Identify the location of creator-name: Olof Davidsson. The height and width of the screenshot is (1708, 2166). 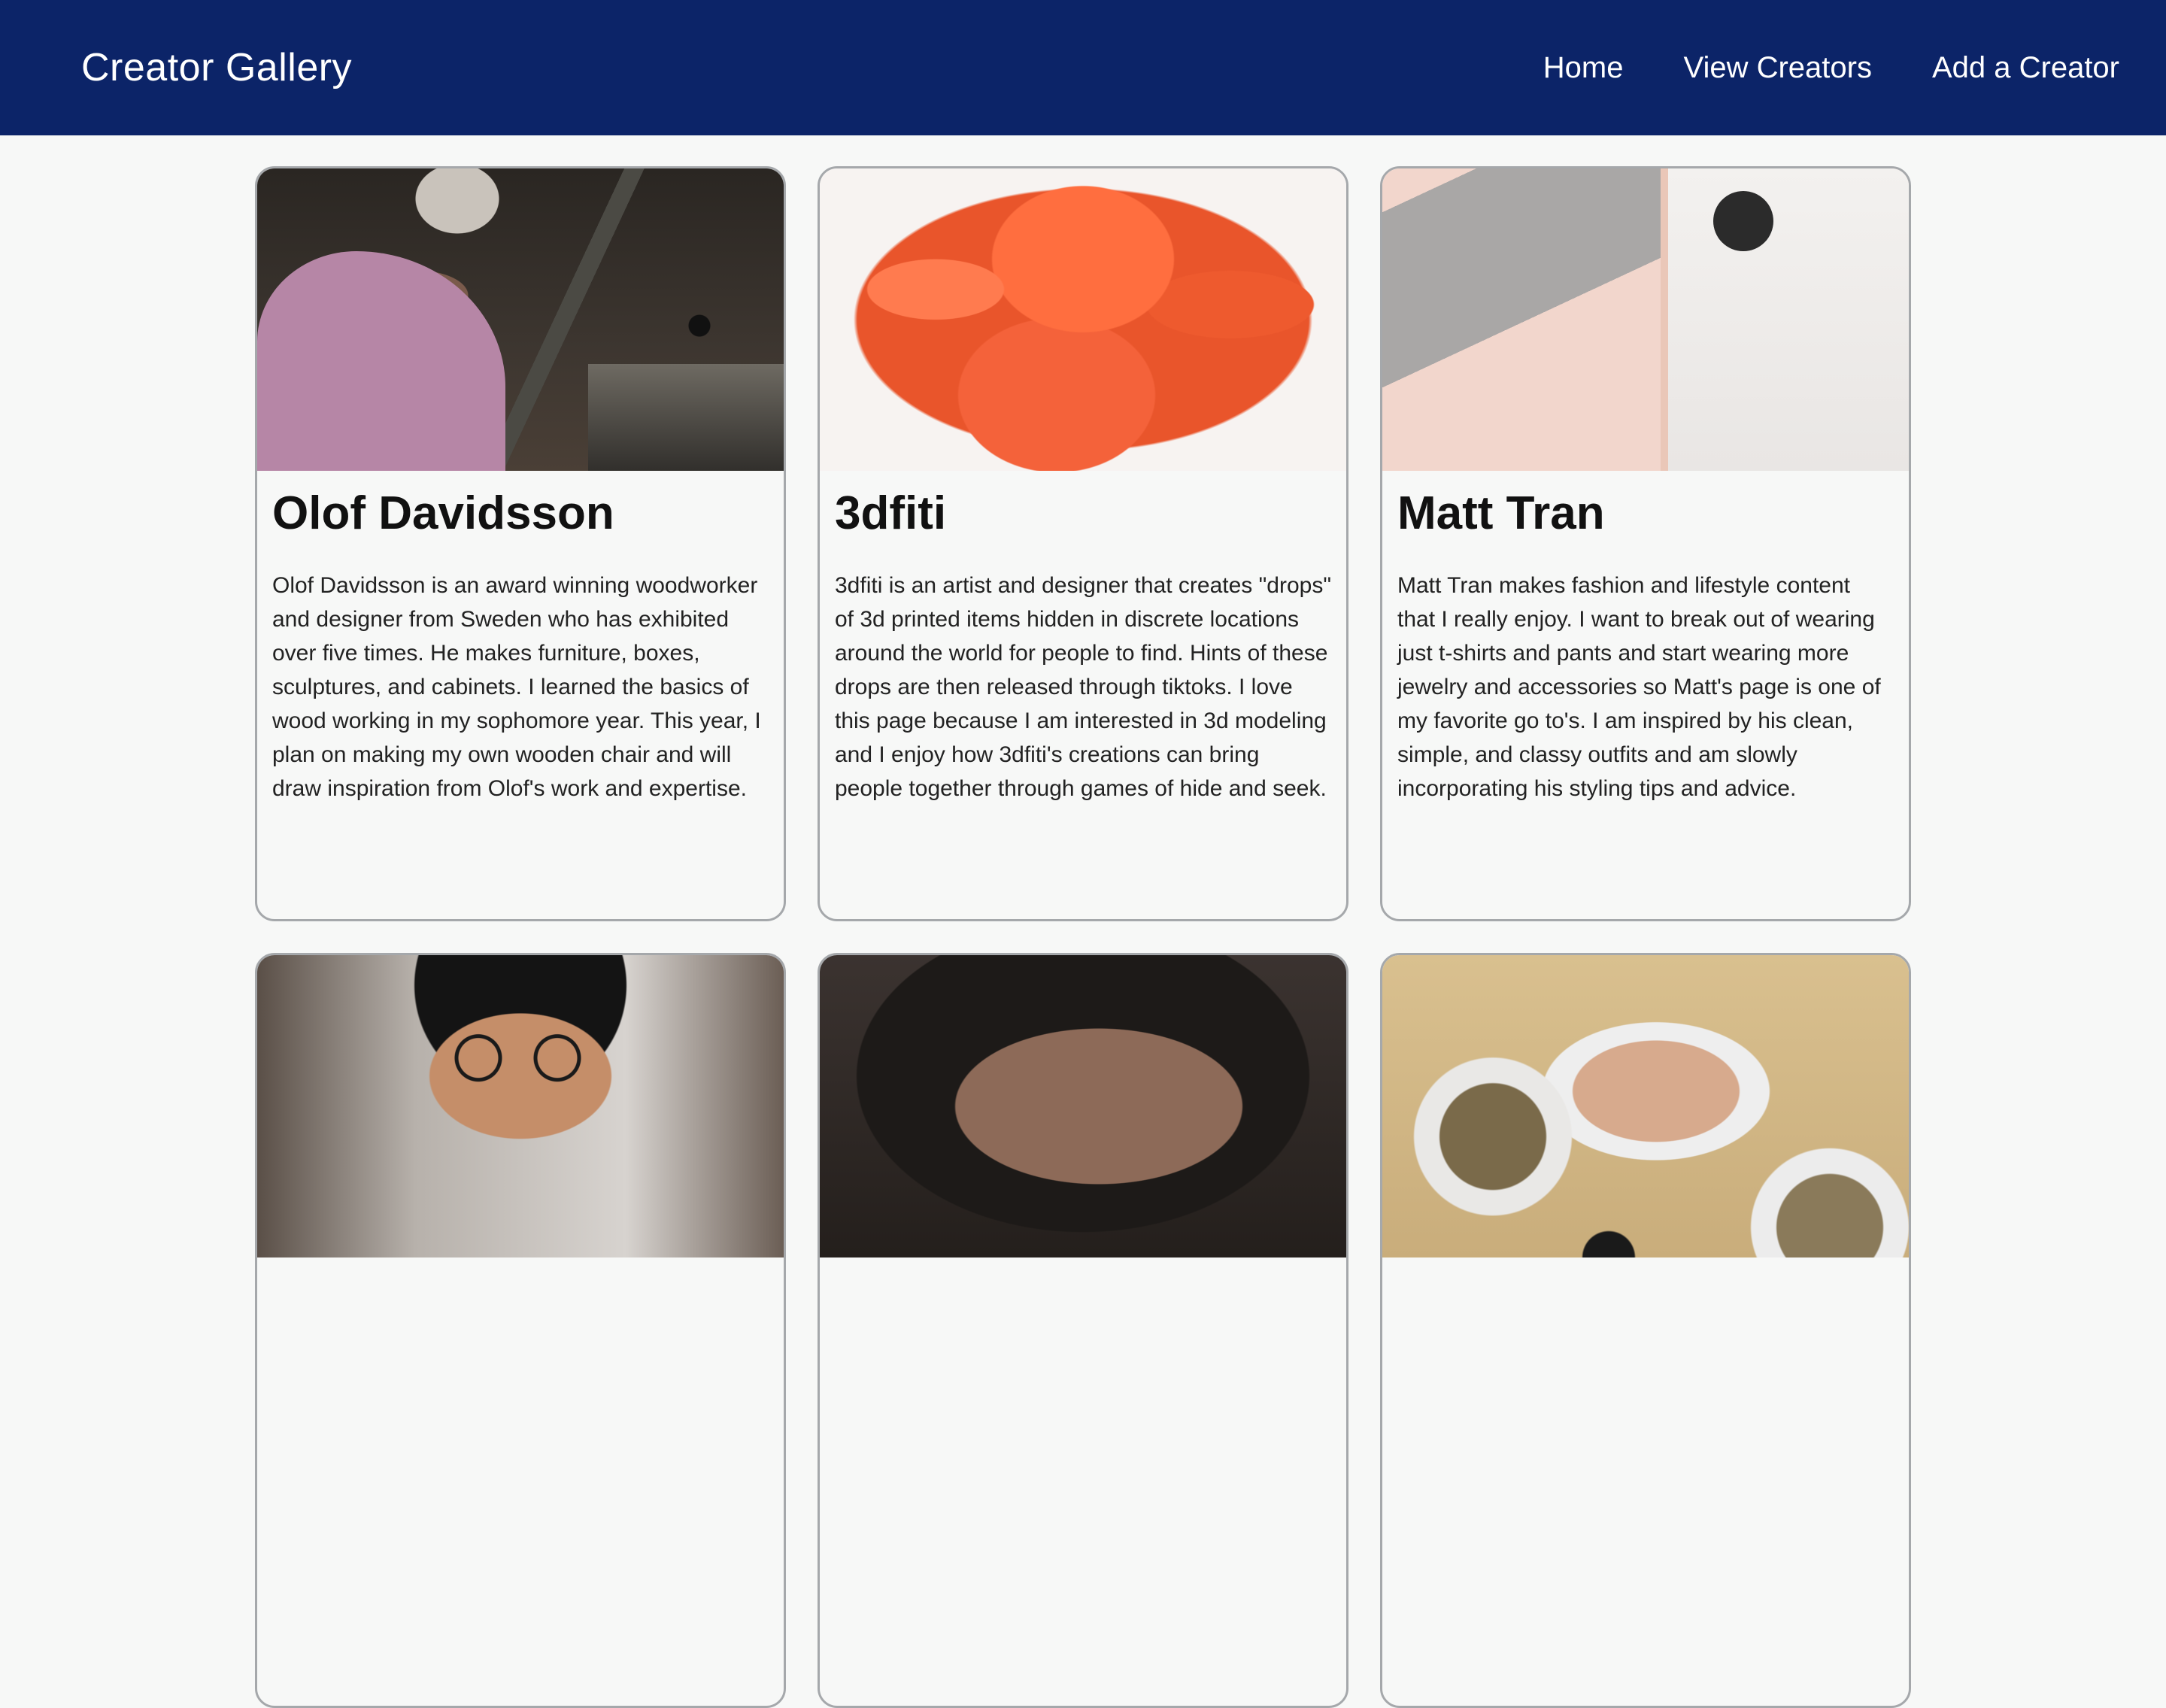
(443, 513).